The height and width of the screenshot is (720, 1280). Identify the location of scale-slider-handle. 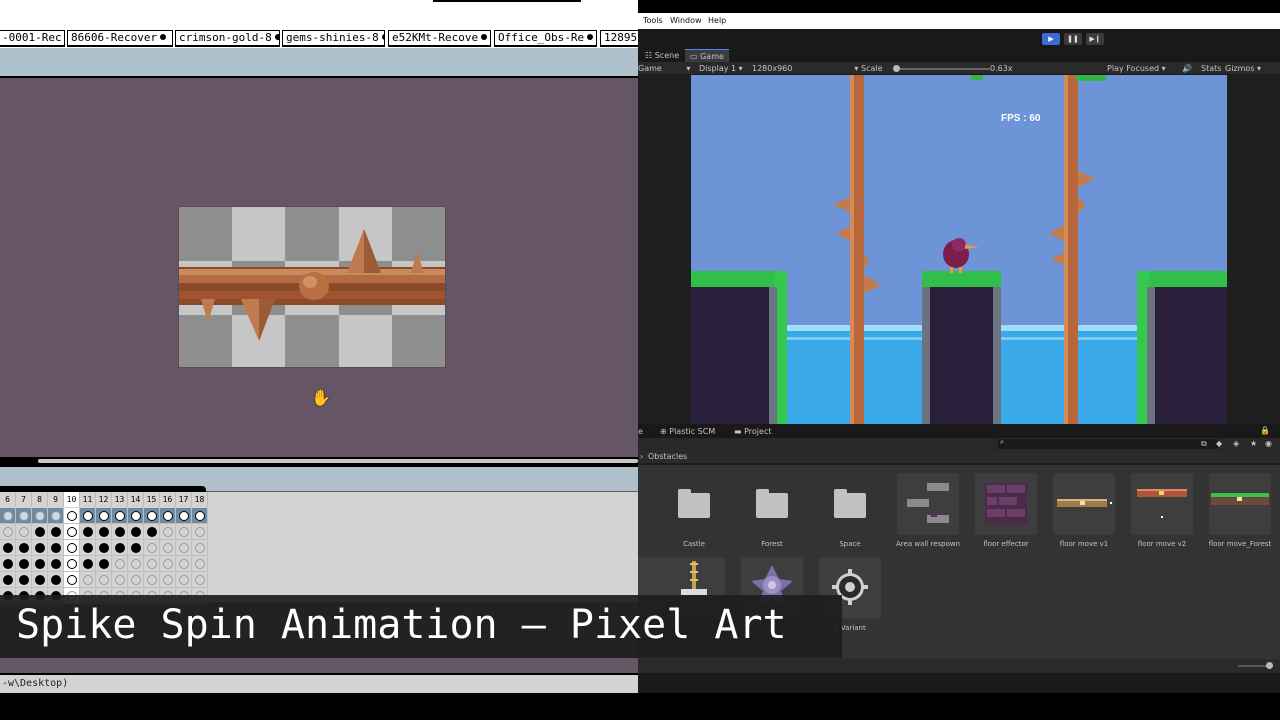
(896, 68).